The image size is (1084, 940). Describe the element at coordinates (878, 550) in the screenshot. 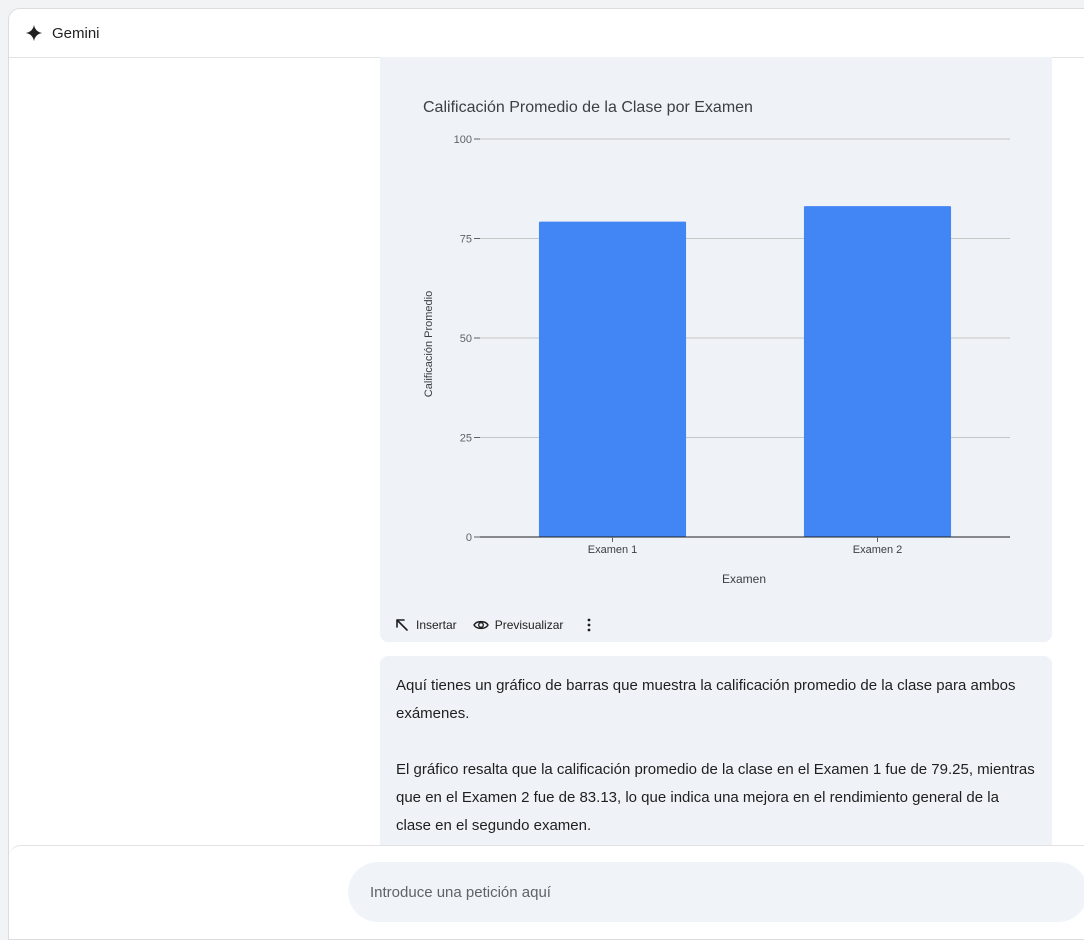

I see `x-tick-label: Examen 2` at that location.